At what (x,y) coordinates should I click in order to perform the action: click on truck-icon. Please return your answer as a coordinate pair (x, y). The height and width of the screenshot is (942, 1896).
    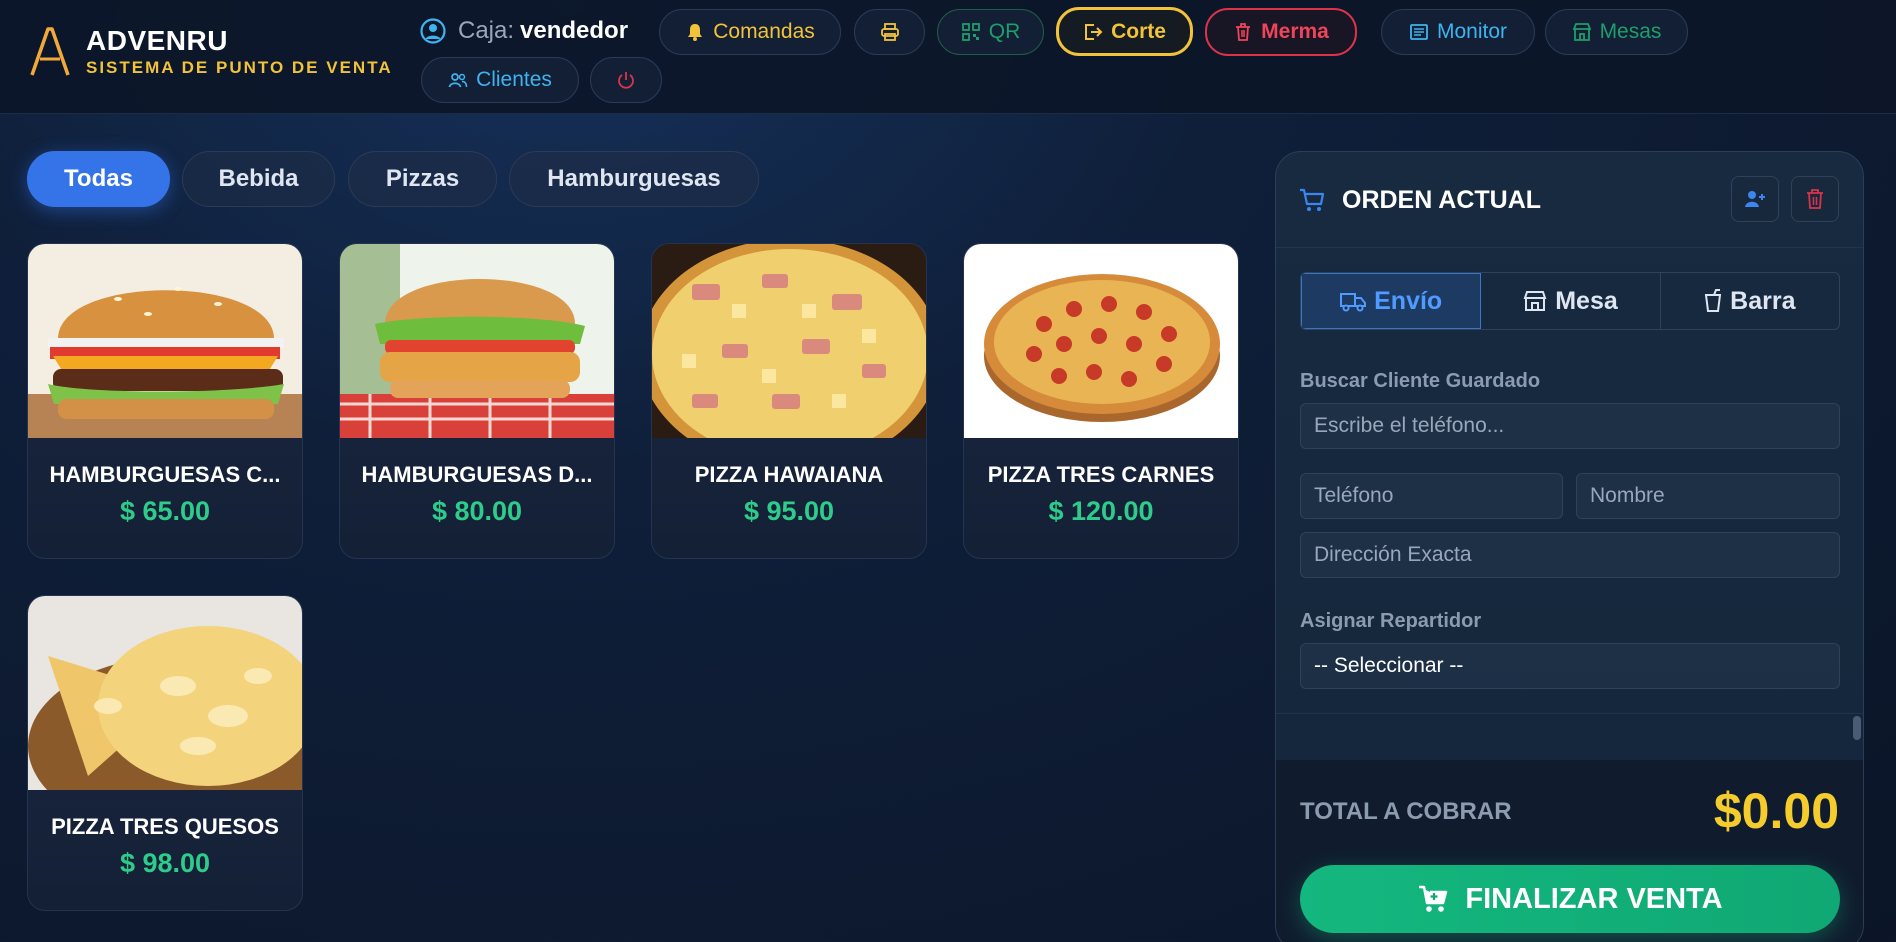
    Looking at the image, I should click on (1353, 302).